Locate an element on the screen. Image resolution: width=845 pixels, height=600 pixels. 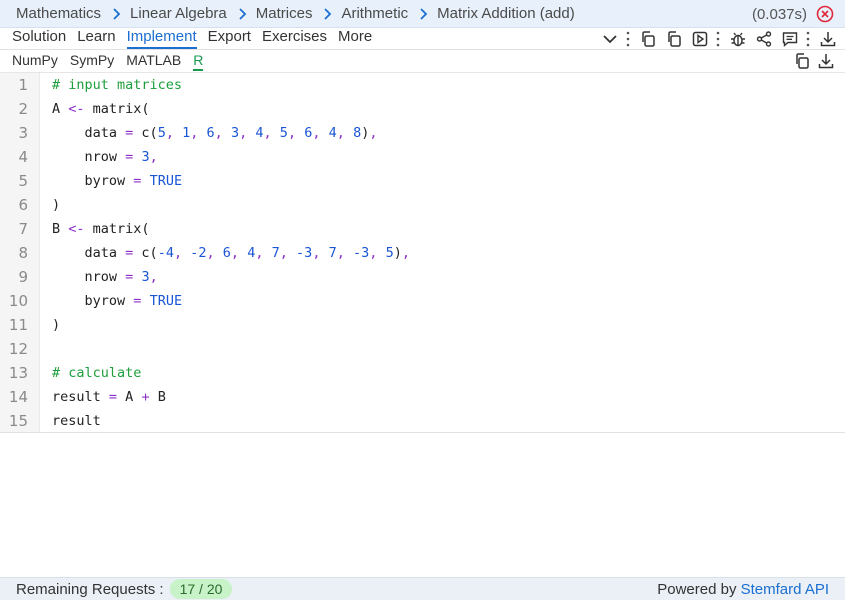
line-number: 5 is located at coordinates (23, 181).